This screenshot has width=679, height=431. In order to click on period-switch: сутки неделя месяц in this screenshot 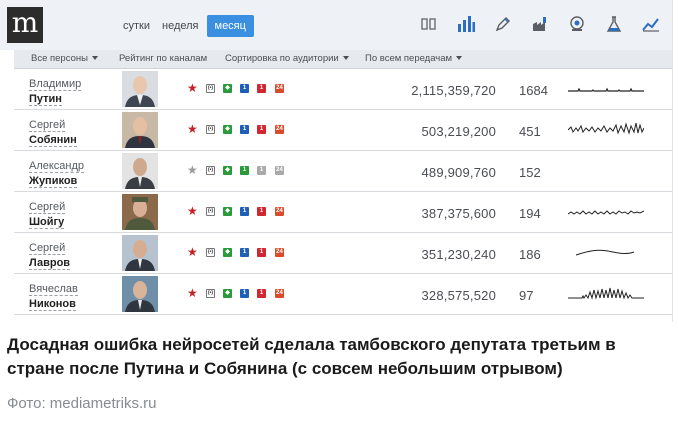, I will do `click(185, 26)`.